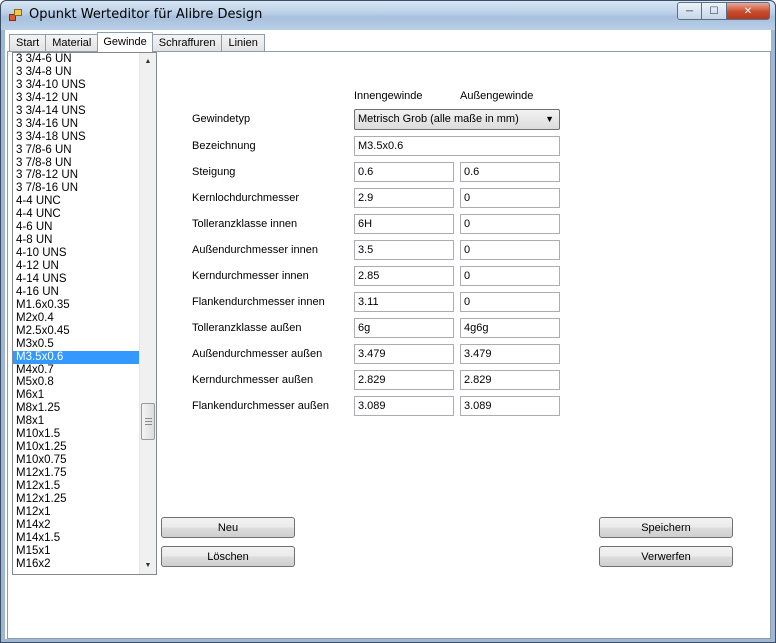 This screenshot has height=643, width=776. Describe the element at coordinates (404, 406) in the screenshot. I see `inner-value-field: 3.089` at that location.